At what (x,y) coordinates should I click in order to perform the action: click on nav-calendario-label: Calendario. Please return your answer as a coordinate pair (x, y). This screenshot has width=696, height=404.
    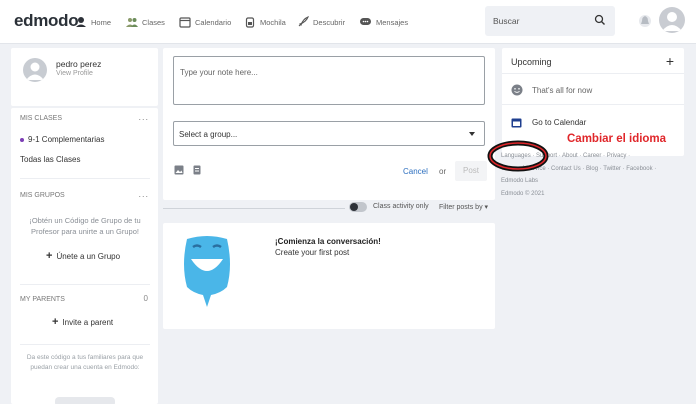
    Looking at the image, I should click on (213, 22).